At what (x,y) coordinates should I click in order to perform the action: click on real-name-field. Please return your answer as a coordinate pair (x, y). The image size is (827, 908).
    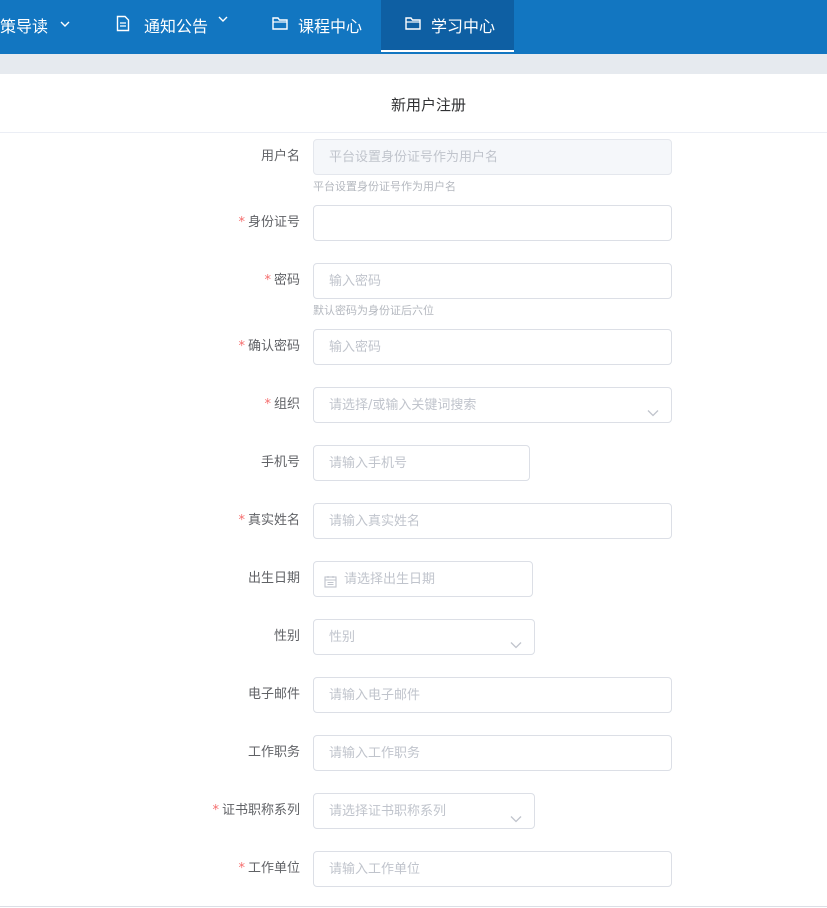
    Looking at the image, I should click on (492, 521).